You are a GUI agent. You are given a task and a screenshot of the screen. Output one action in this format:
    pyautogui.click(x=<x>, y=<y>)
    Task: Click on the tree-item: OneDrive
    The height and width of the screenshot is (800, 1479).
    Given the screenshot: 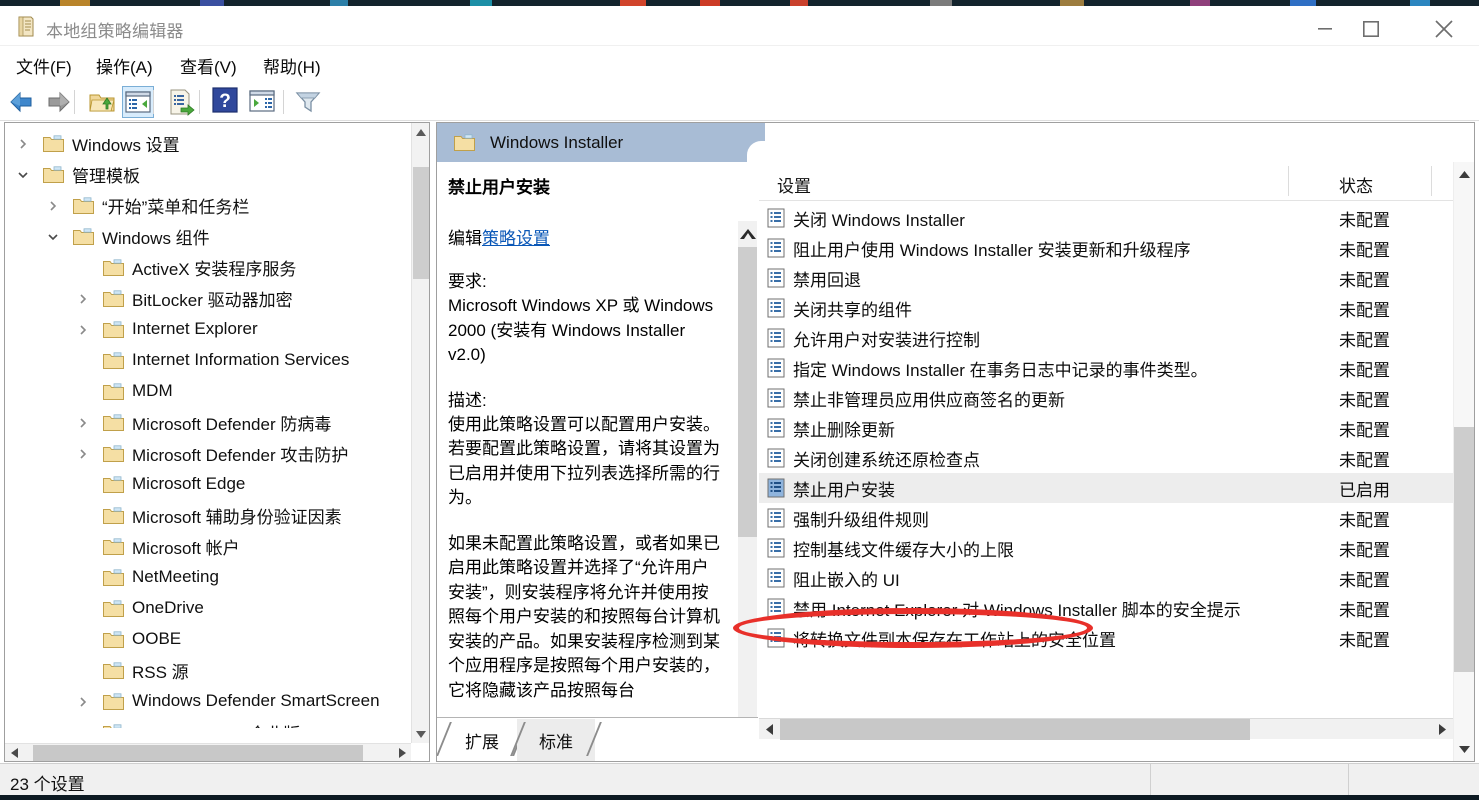 What is the action you would take?
    pyautogui.click(x=208, y=608)
    